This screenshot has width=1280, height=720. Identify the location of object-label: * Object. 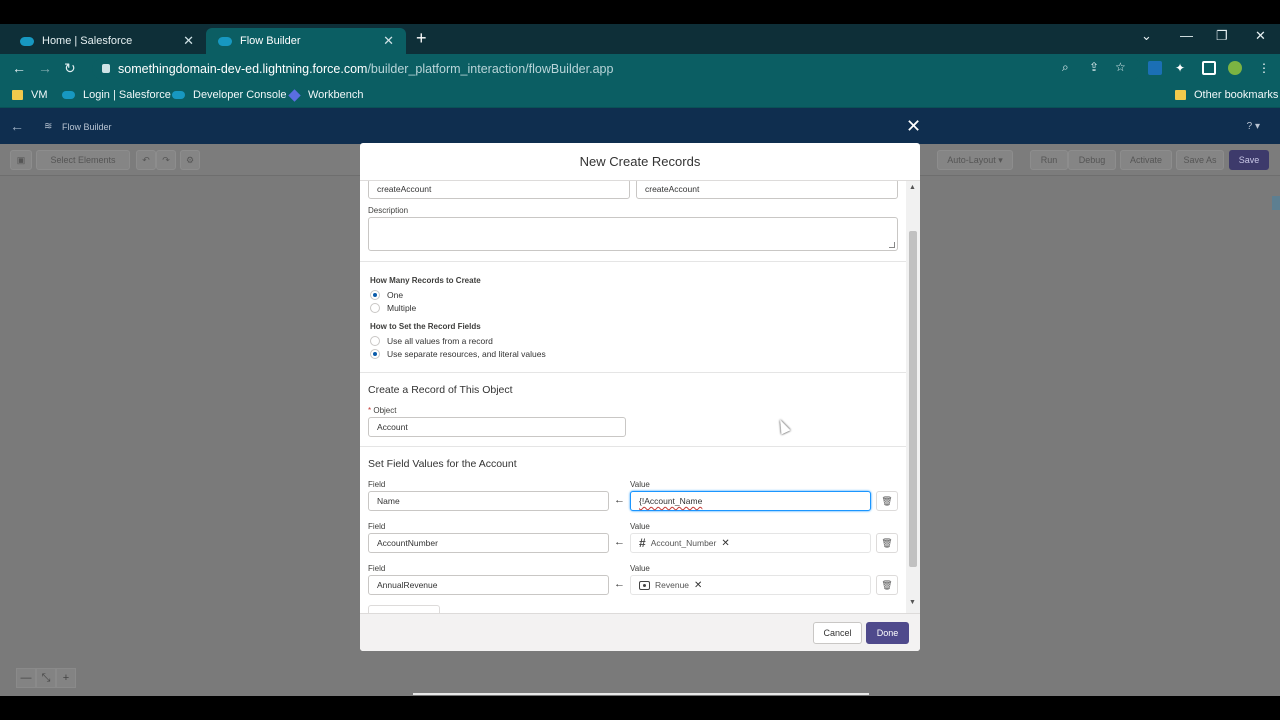
(382, 410).